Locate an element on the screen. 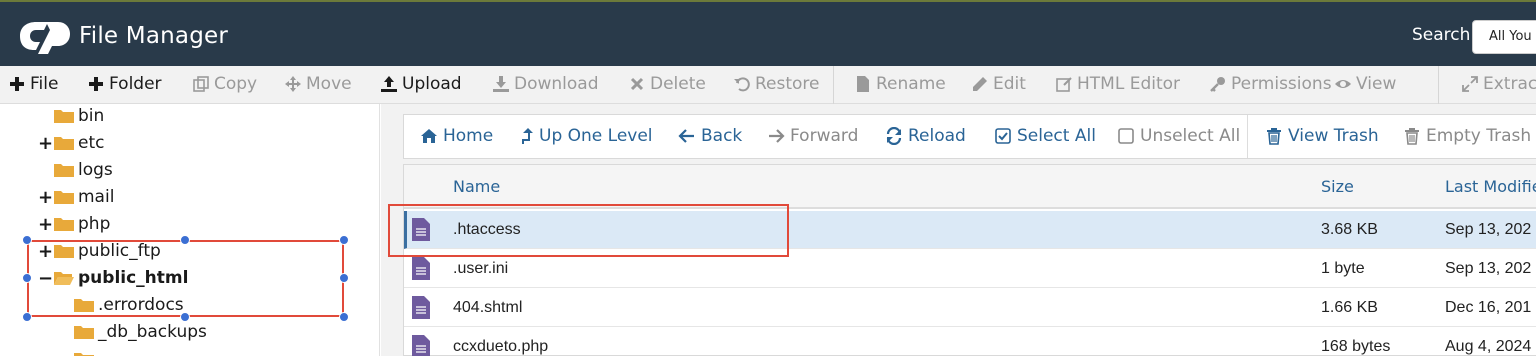 This screenshot has width=1536, height=356. table-row: 404.shtml 1.66 KB Dec 16, 201 is located at coordinates (970, 308).